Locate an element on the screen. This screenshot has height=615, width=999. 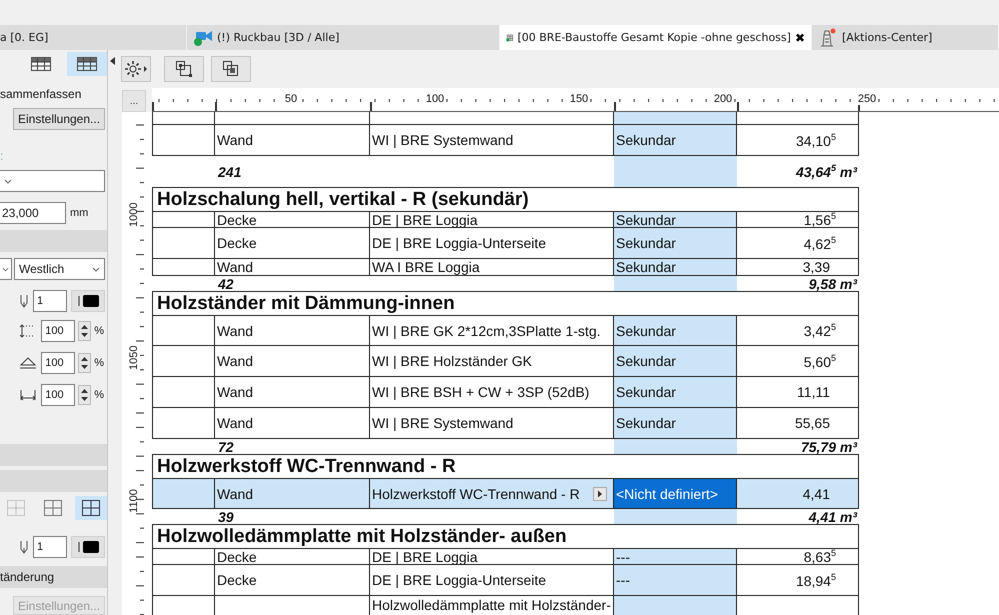
table-cell: 11,11 is located at coordinates (798, 392).